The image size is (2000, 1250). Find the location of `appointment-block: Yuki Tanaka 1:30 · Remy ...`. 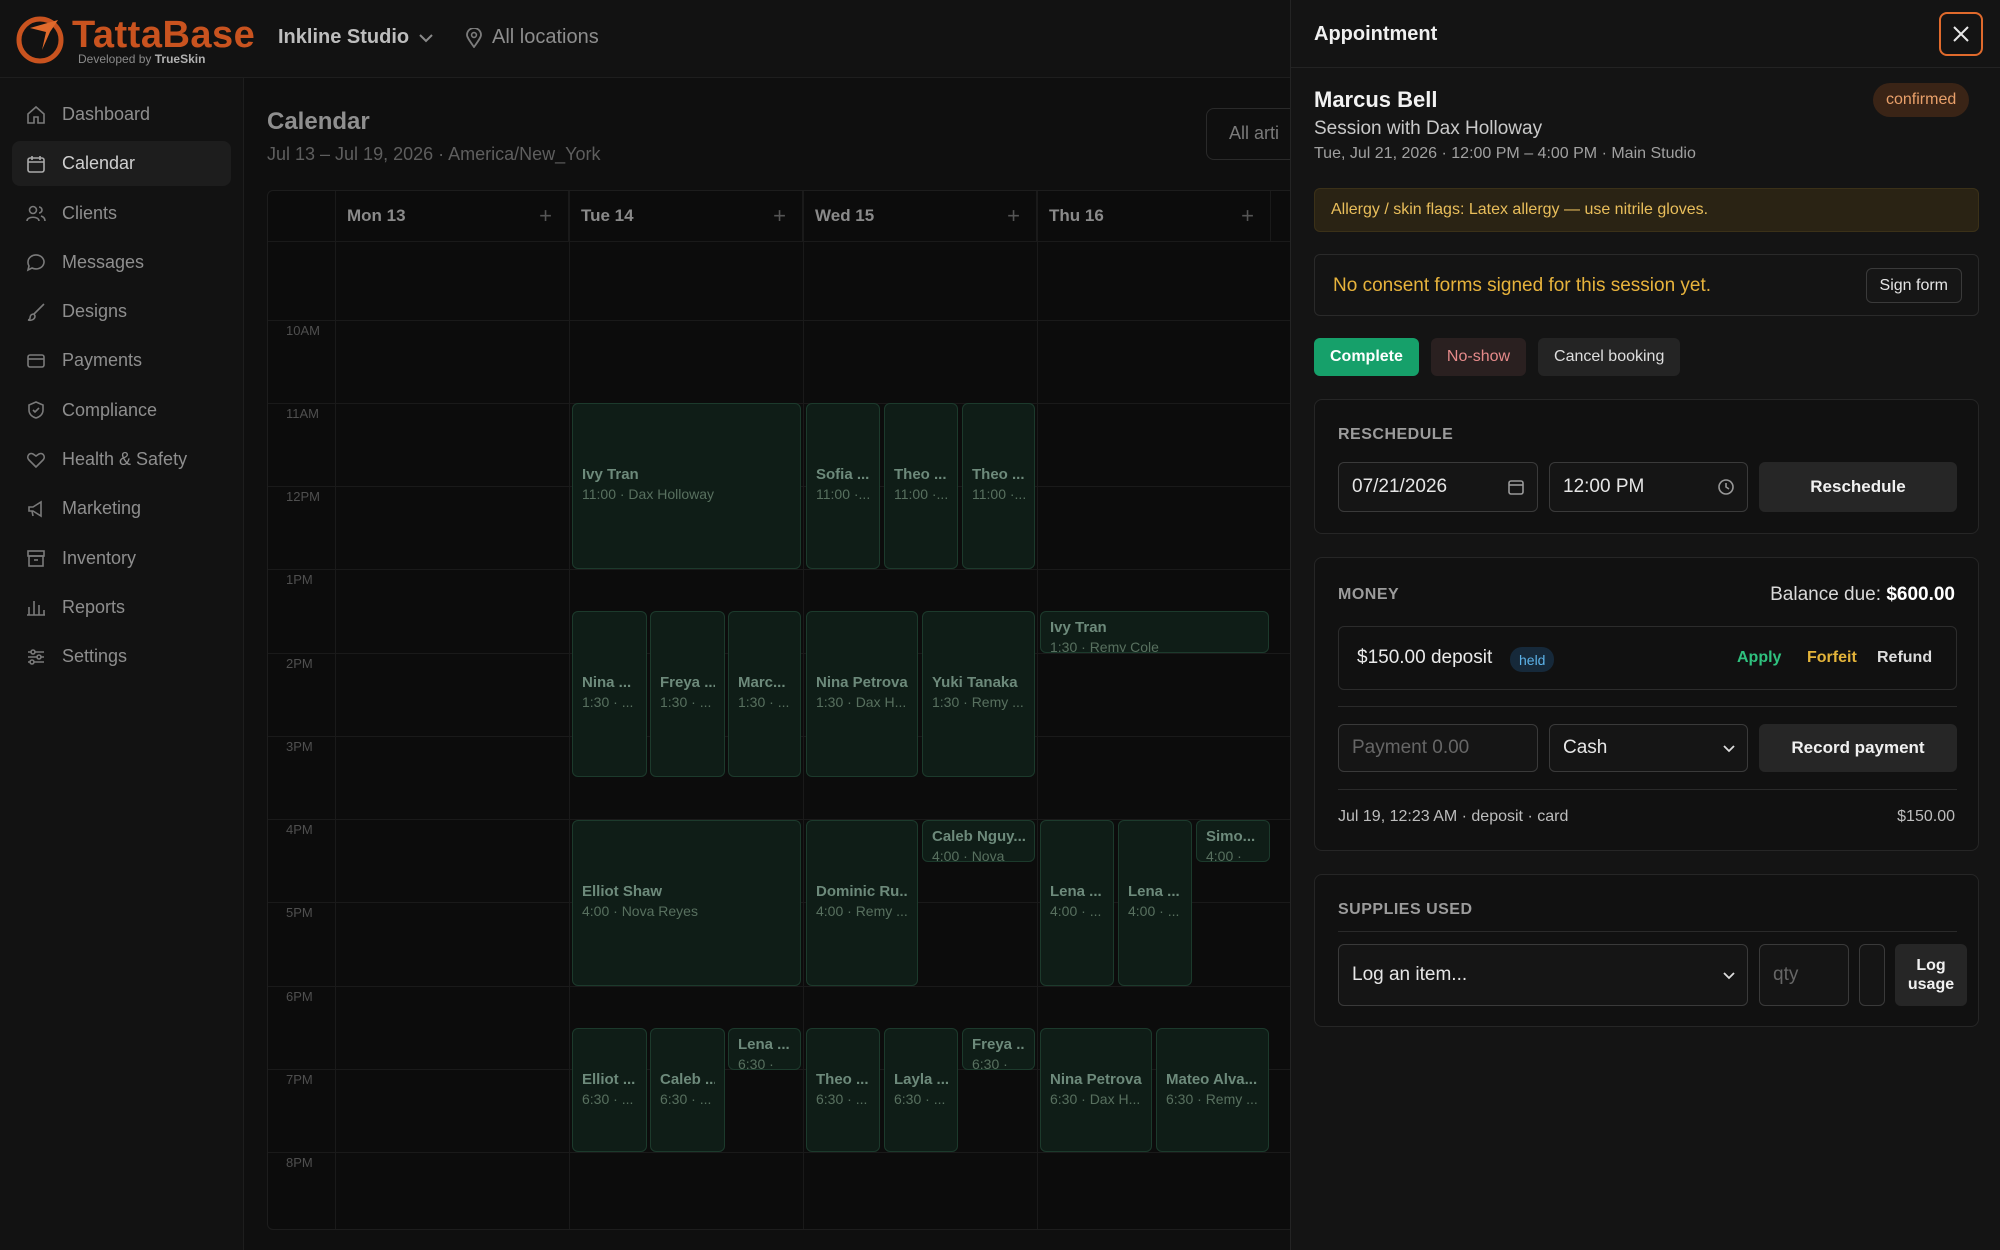

appointment-block: Yuki Tanaka 1:30 · Remy ... is located at coordinates (978, 694).